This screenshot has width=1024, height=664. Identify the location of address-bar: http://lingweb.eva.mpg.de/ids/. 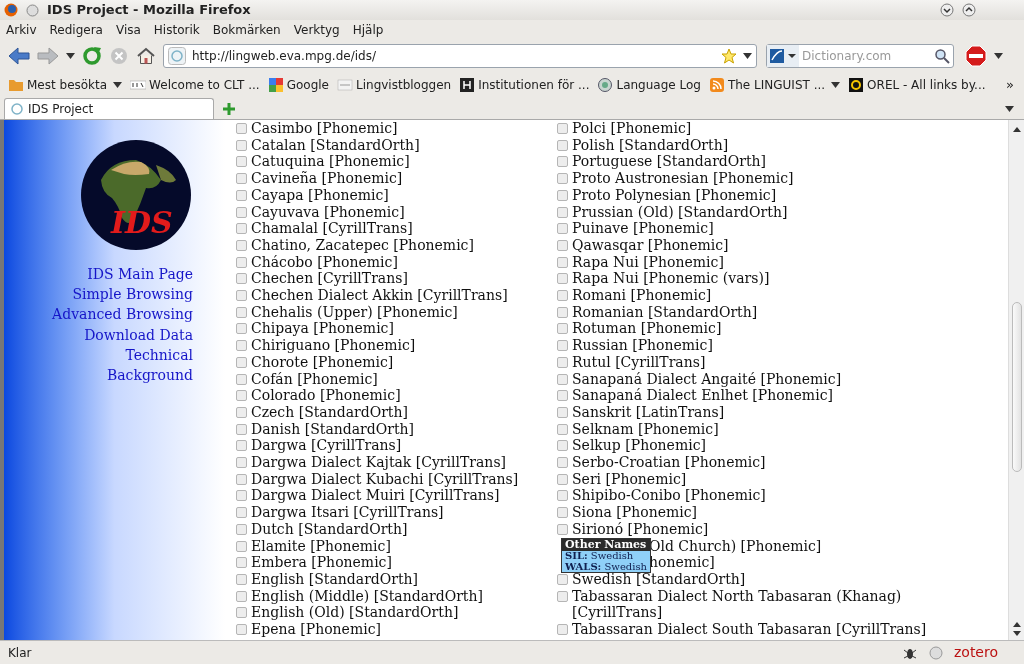
(460, 56).